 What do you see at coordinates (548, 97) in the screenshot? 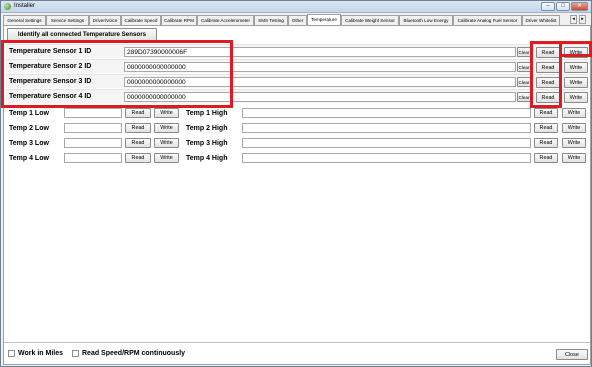
I see `sensor-4-read-button: Read` at bounding box center [548, 97].